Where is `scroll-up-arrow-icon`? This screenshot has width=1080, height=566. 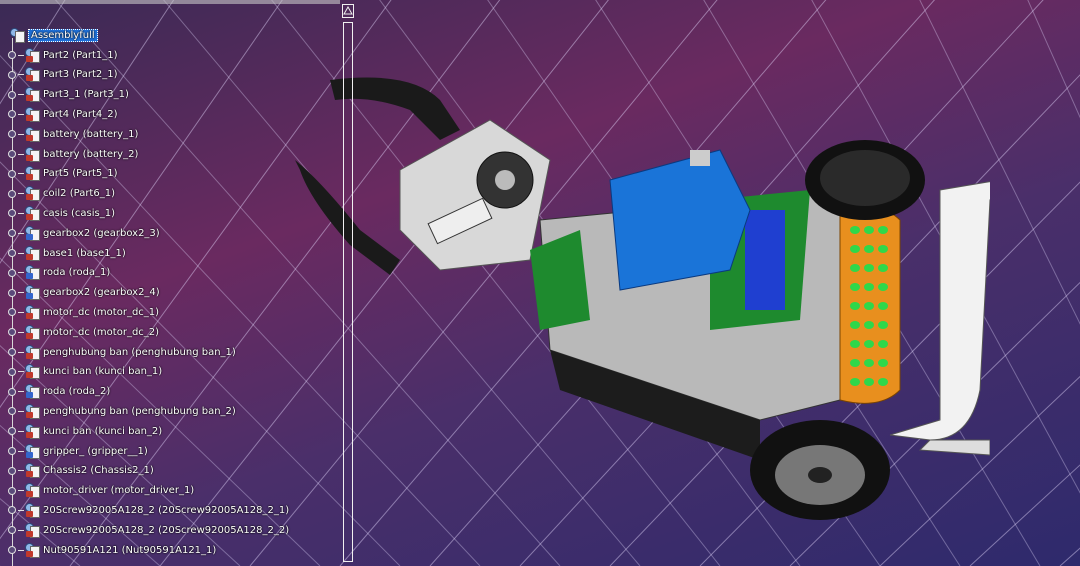
scroll-up-arrow-icon is located at coordinates (348, 11).